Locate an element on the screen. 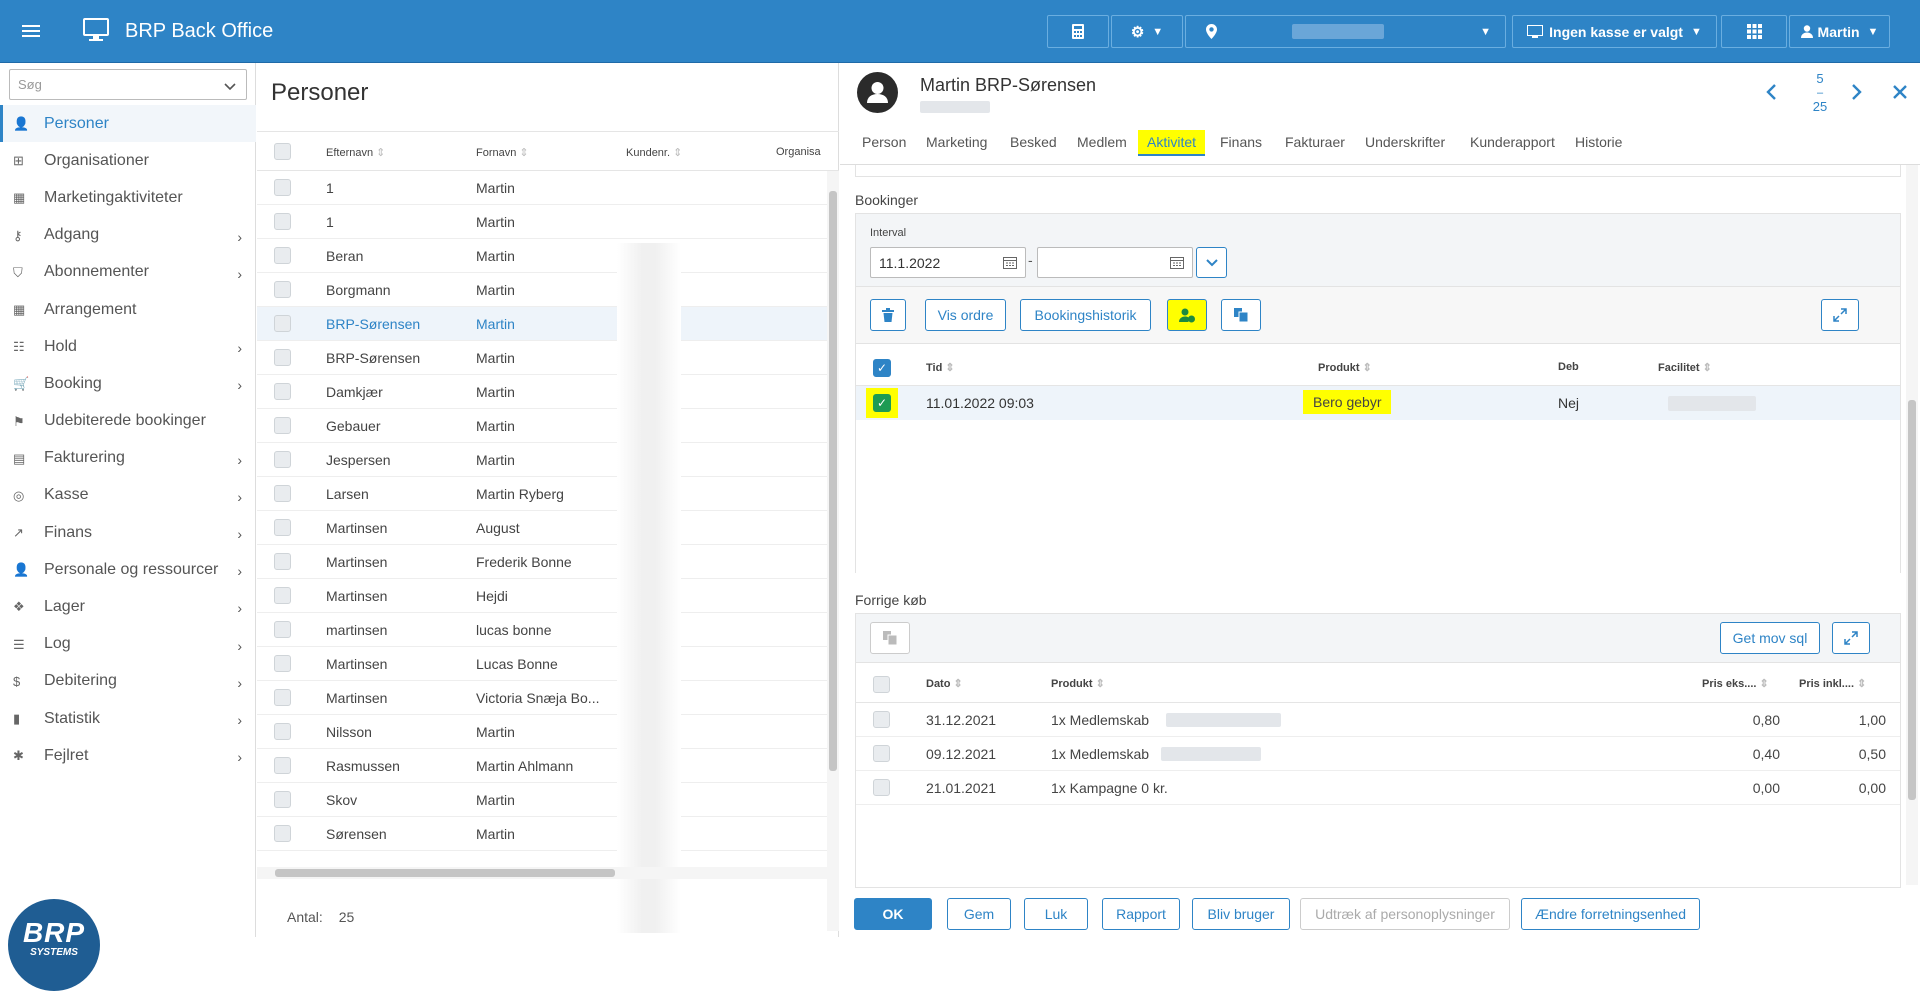 This screenshot has width=1920, height=991. tab-kunderapport: Kunderapport is located at coordinates (1512, 142).